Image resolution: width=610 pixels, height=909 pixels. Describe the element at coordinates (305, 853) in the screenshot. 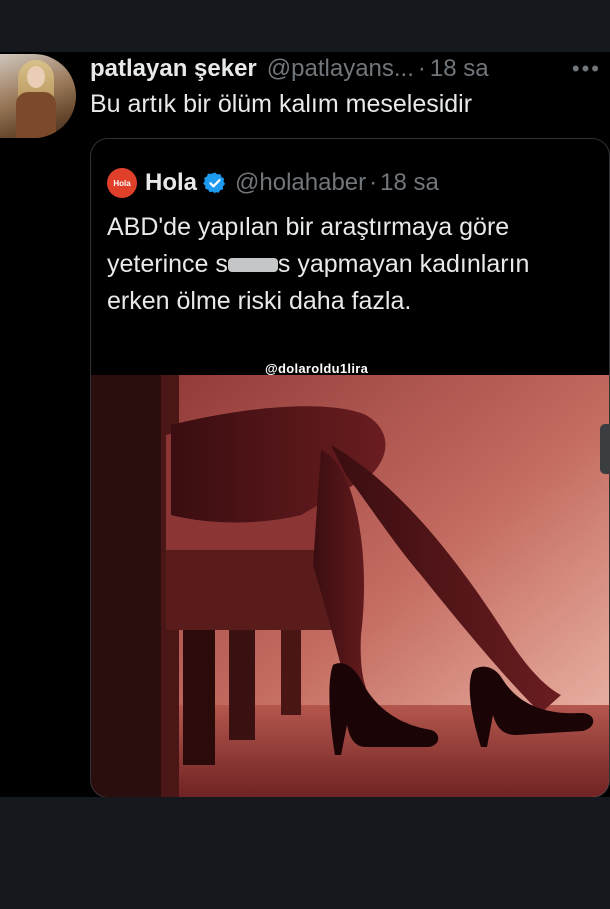

I see `bottom-letterbox` at that location.